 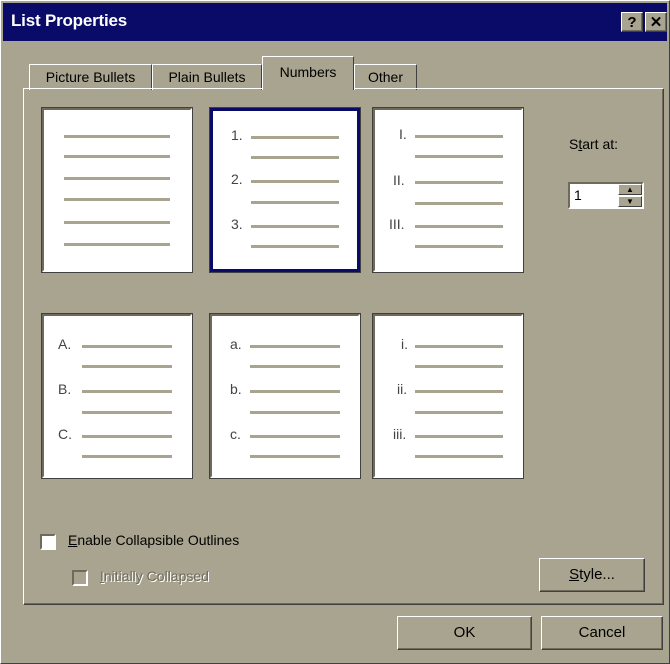 I want to click on dialog-title: List Properties, so click(x=69, y=20).